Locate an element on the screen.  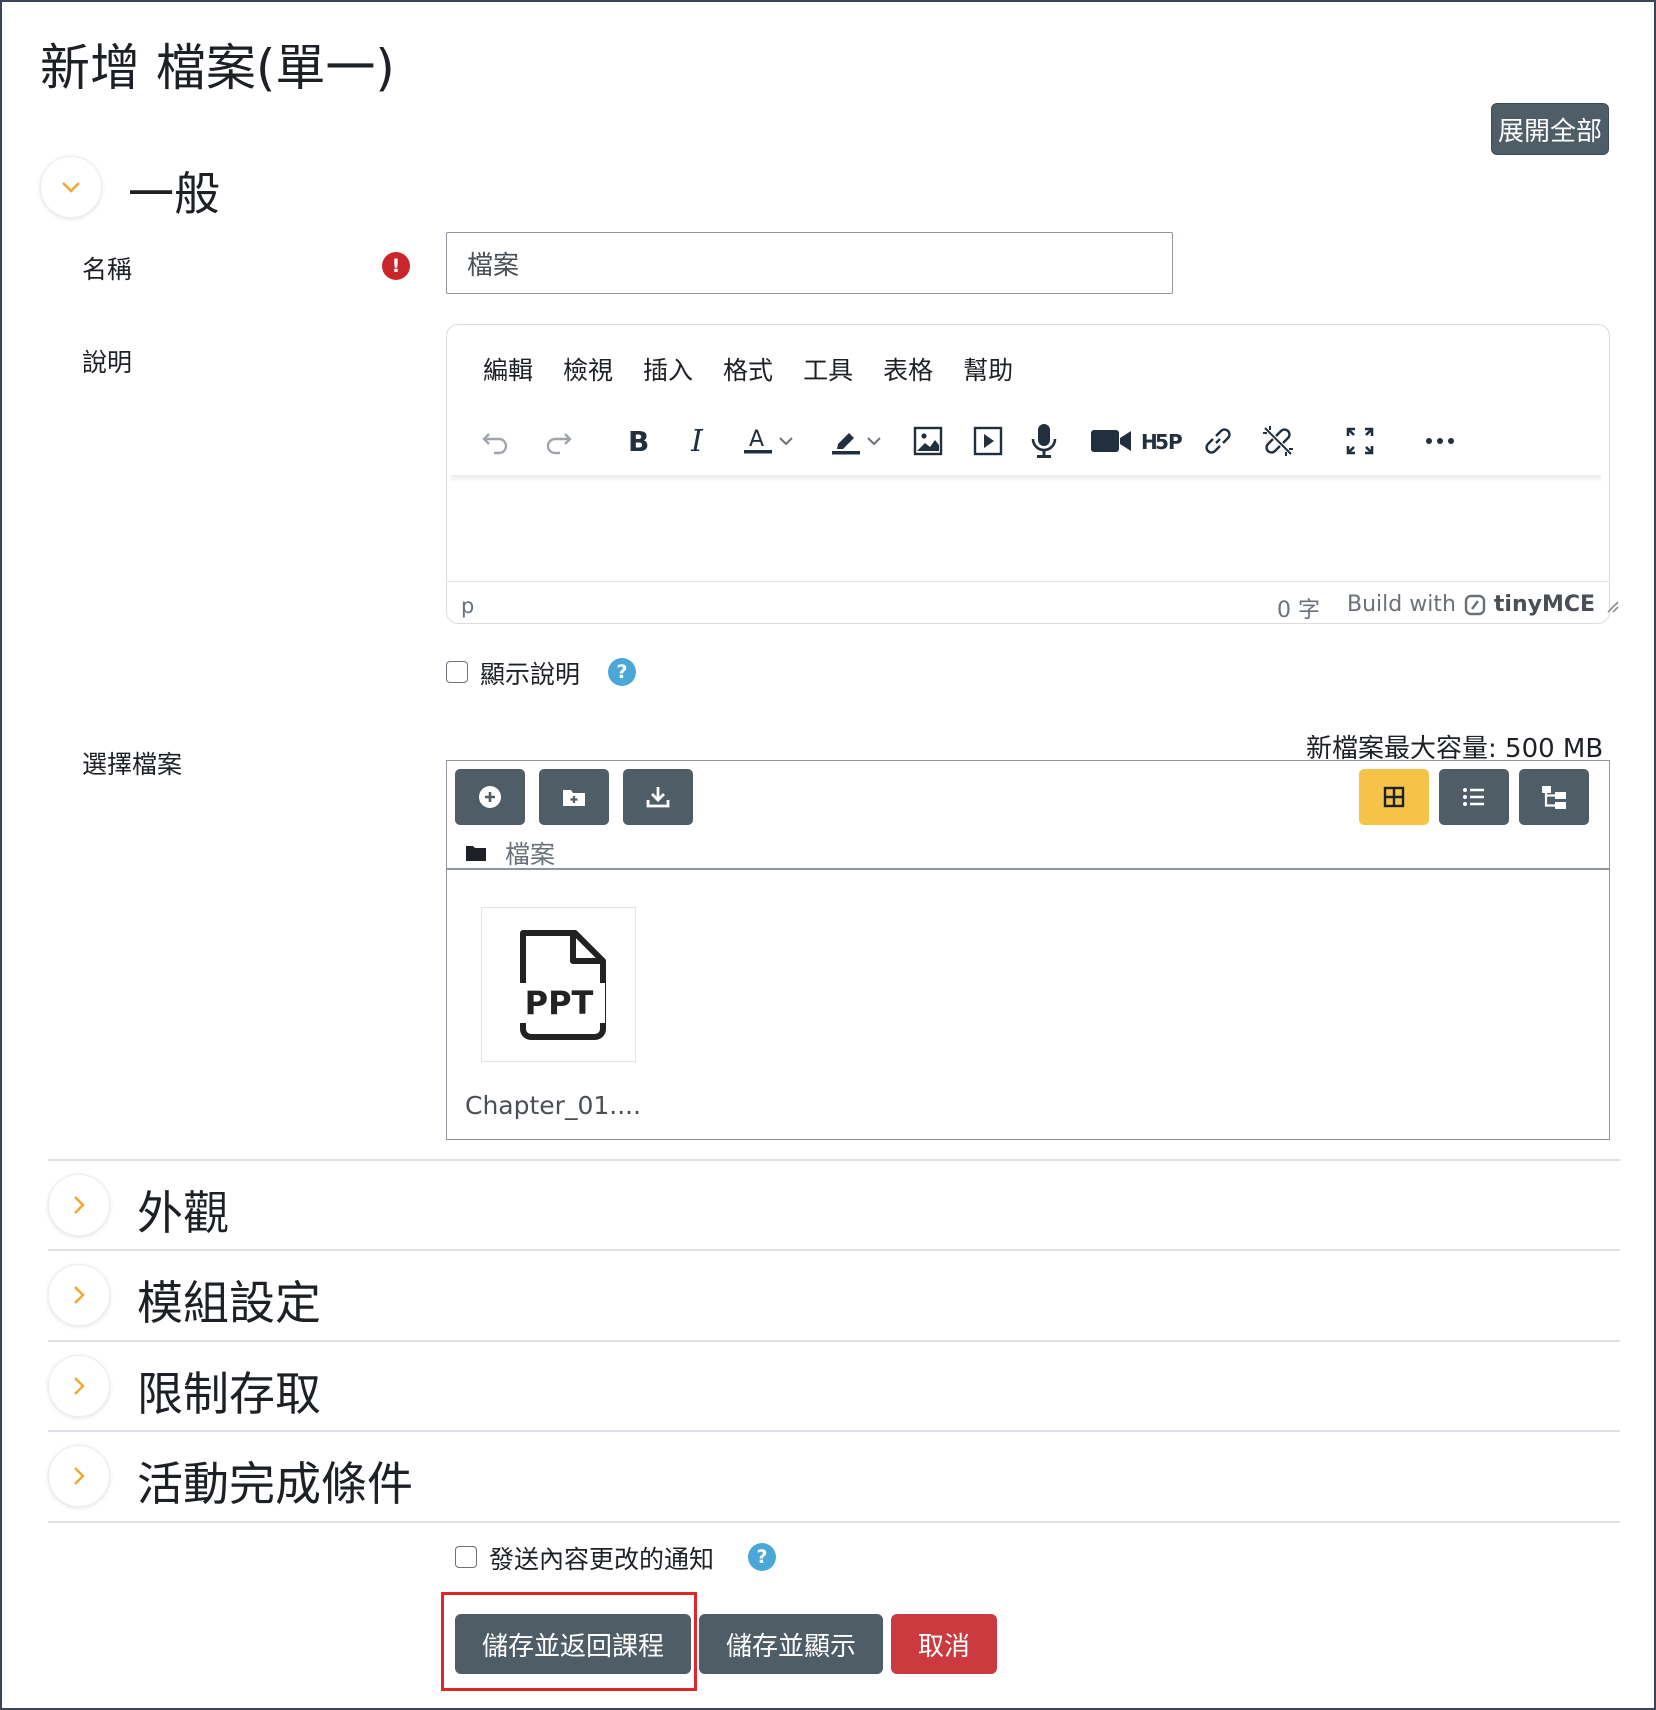
add-file-button is located at coordinates (490, 797).